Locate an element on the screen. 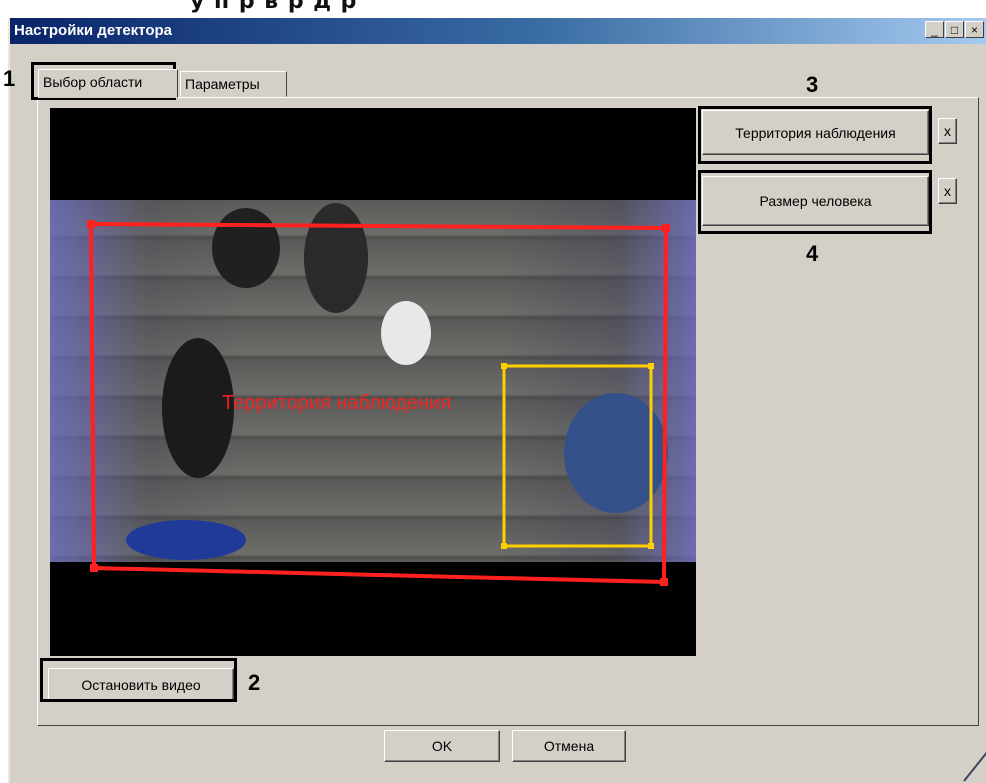 The width and height of the screenshot is (986, 783). cancel-button: Отмена is located at coordinates (569, 746).